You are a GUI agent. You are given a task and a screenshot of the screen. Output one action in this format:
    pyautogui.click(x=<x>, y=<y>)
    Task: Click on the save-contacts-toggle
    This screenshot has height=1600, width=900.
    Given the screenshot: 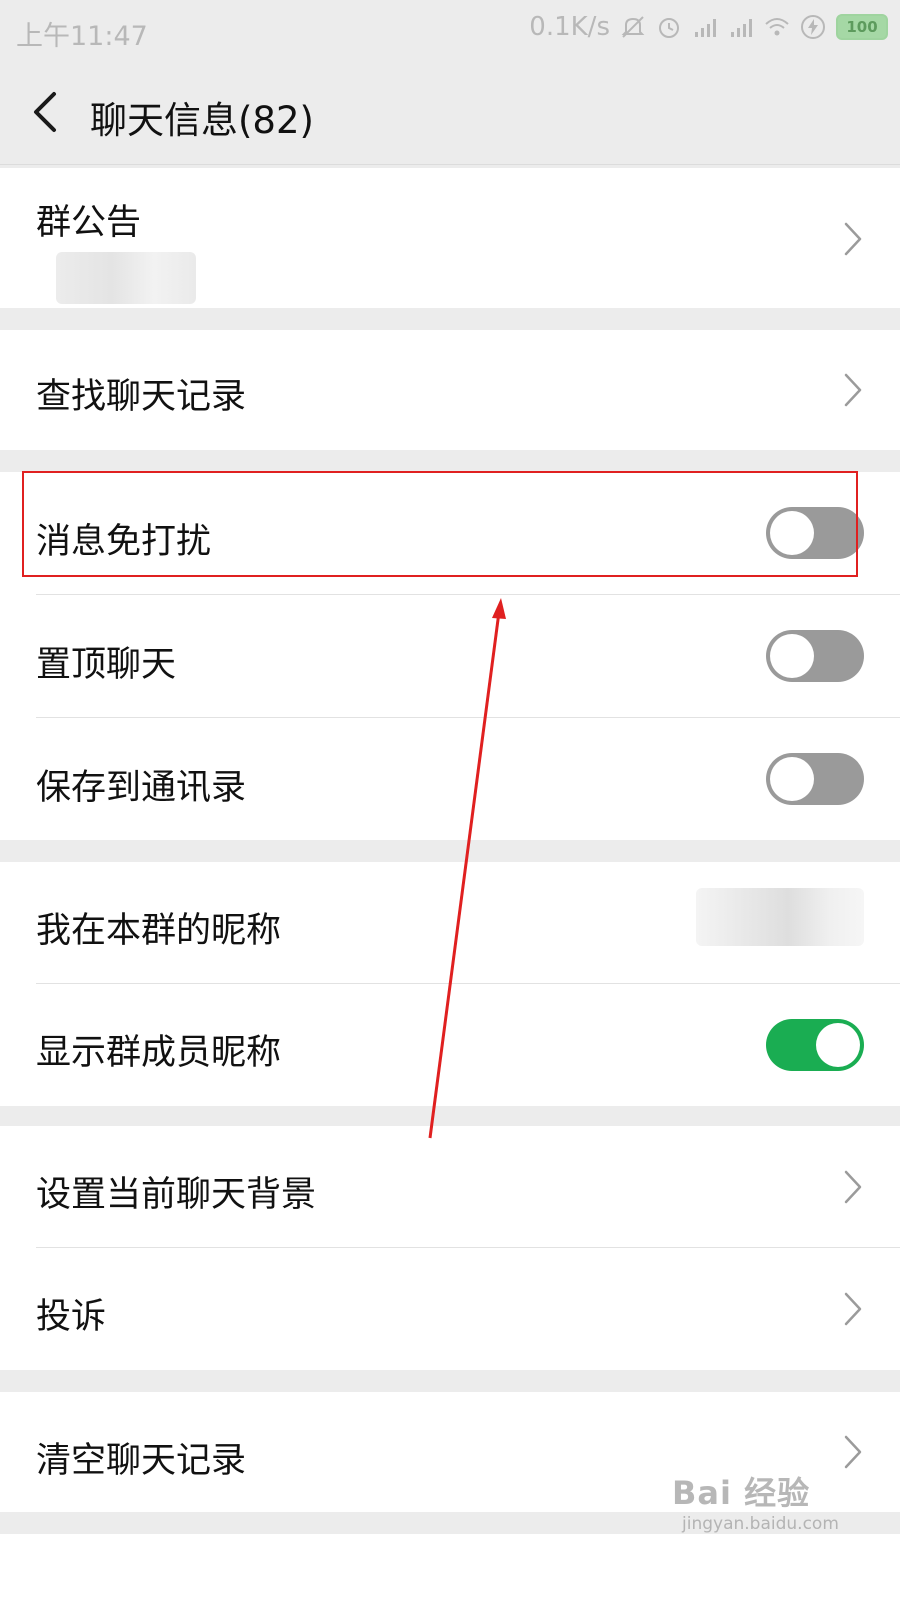 What is the action you would take?
    pyautogui.click(x=815, y=779)
    